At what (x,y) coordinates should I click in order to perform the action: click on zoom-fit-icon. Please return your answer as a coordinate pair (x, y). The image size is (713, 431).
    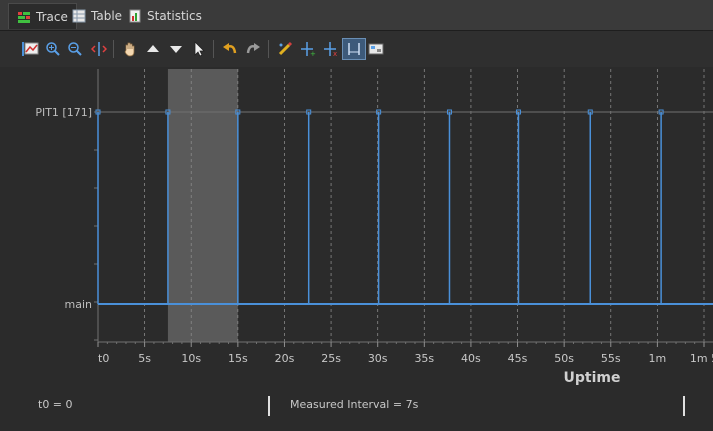
    Looking at the image, I should click on (31, 49).